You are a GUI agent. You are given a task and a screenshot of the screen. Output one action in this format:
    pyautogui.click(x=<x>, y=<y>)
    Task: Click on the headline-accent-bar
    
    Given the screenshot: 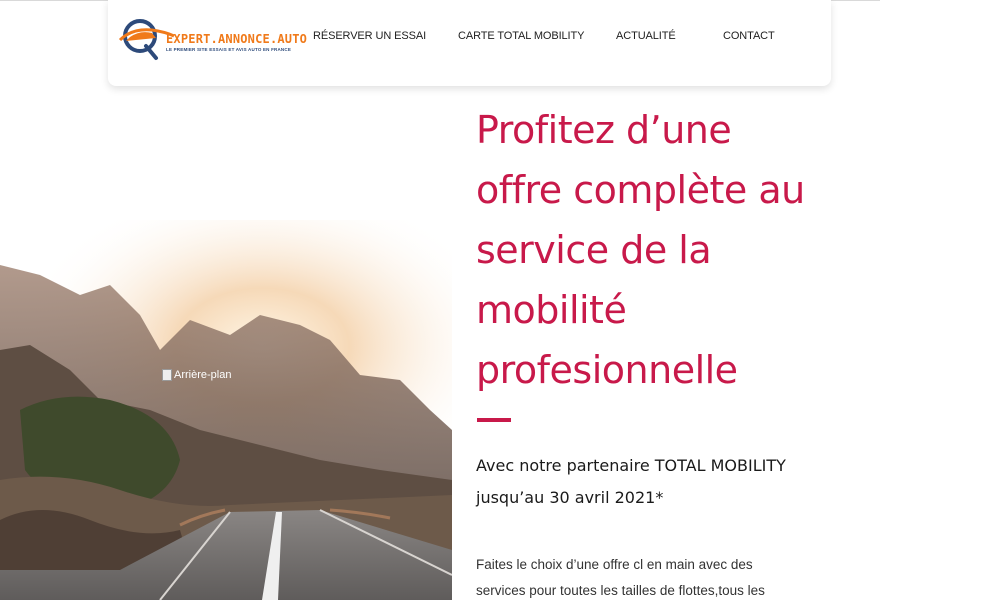 What is the action you would take?
    pyautogui.click(x=494, y=420)
    